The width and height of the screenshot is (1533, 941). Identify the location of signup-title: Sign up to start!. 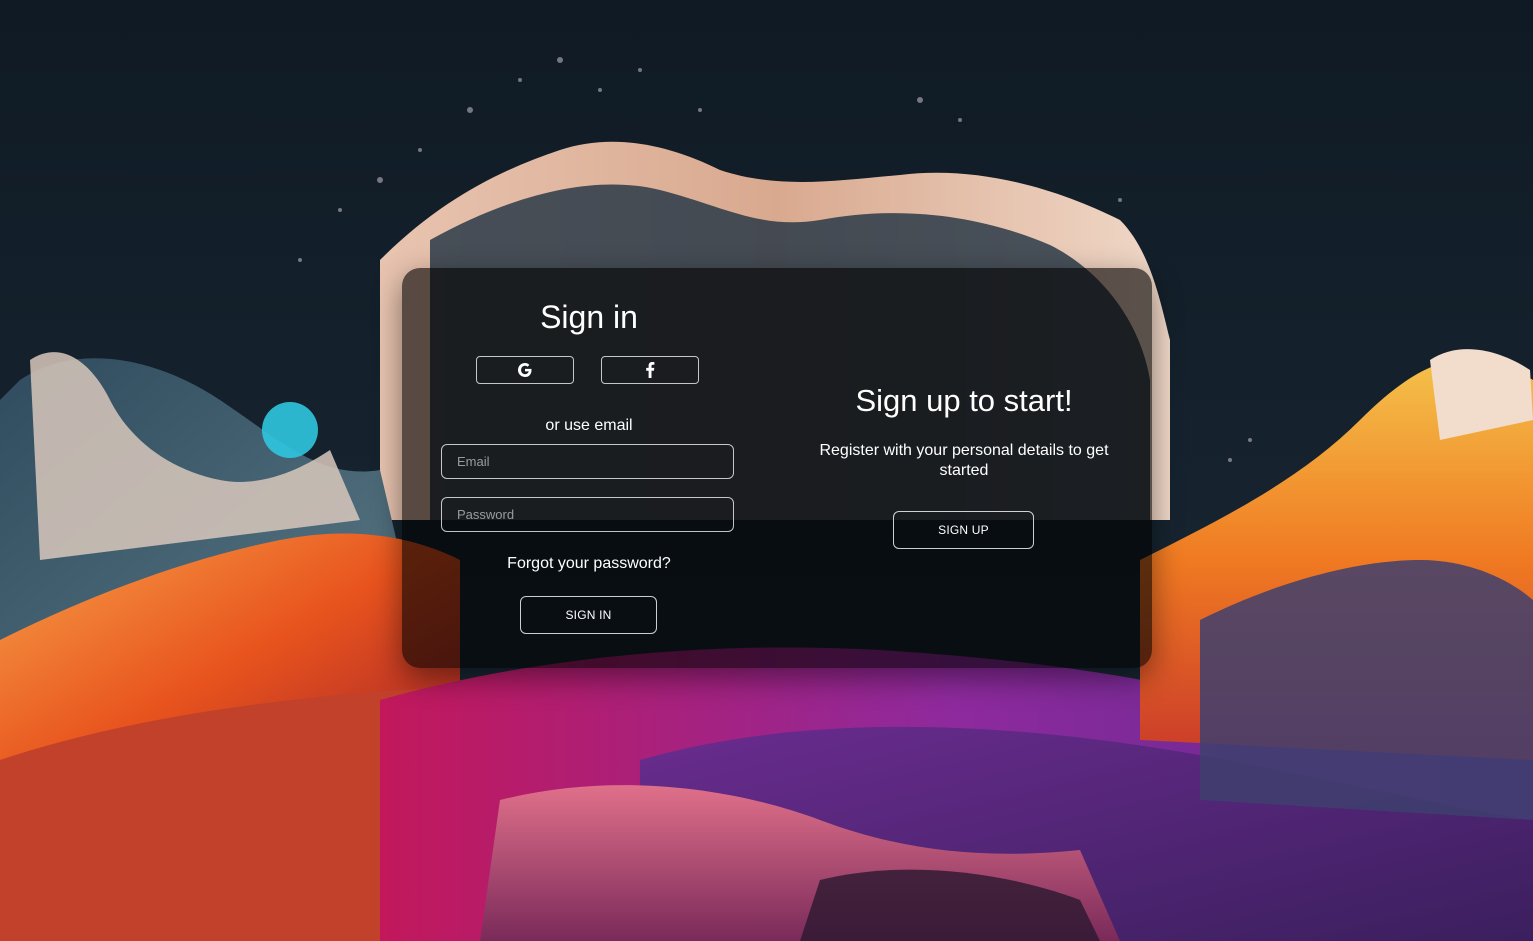
(964, 400).